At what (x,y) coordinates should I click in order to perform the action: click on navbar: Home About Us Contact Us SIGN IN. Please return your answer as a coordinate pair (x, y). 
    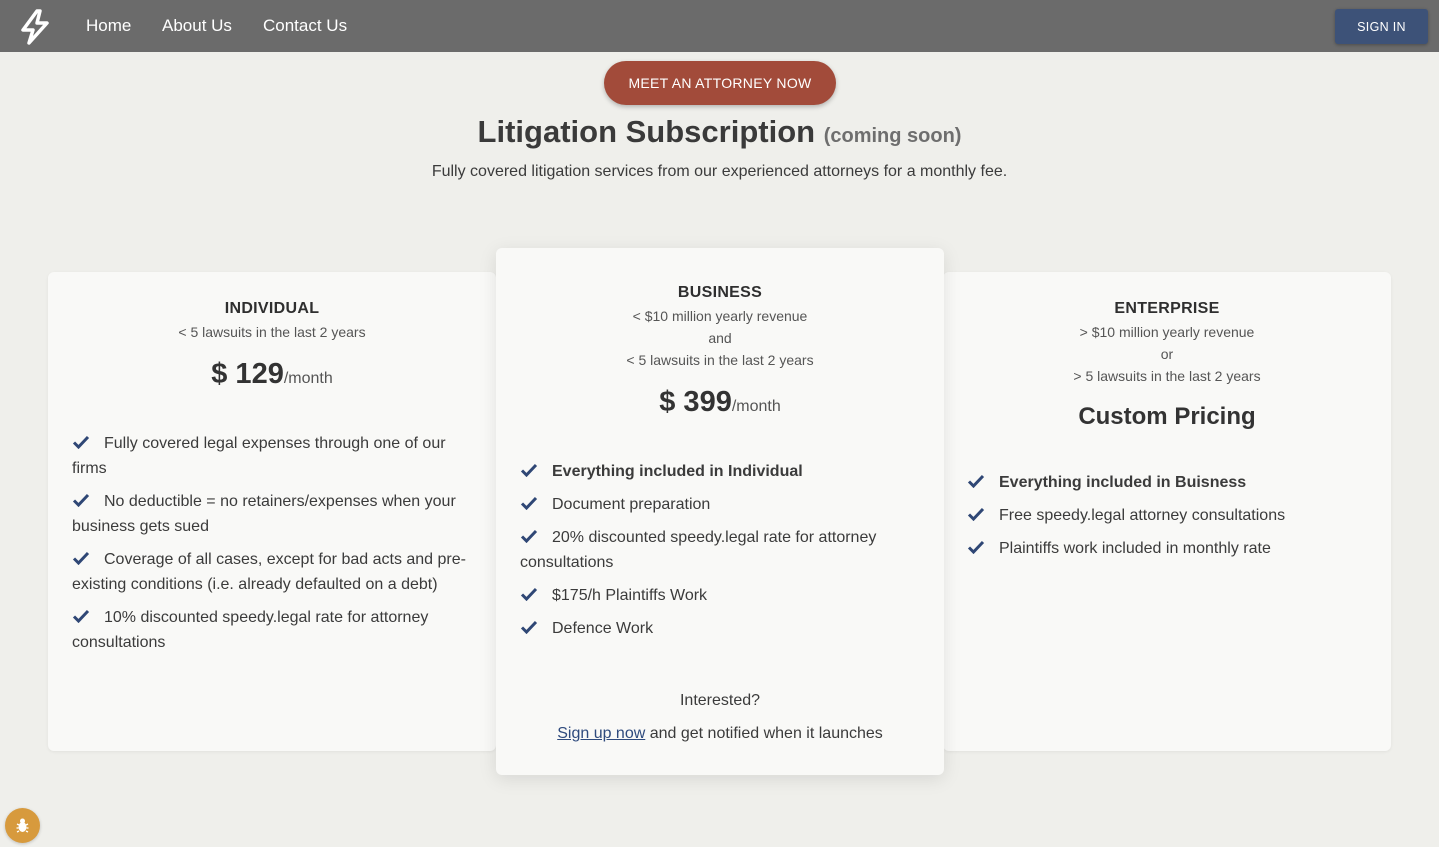
    Looking at the image, I should click on (719, 26).